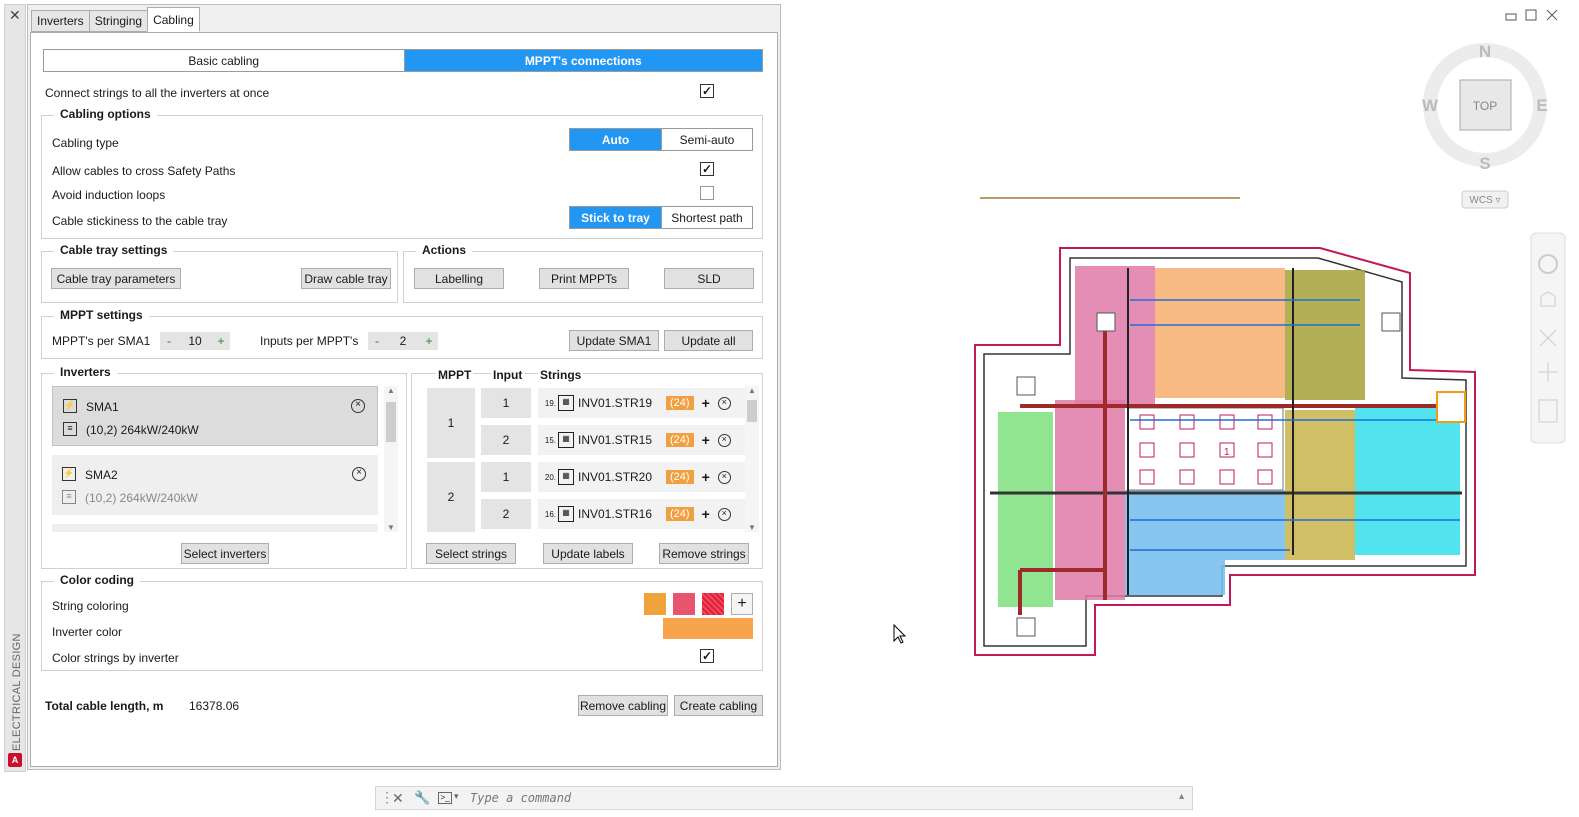 This screenshot has width=1579, height=817. What do you see at coordinates (704, 553) in the screenshot?
I see `remove-strings-button: Remove strings` at bounding box center [704, 553].